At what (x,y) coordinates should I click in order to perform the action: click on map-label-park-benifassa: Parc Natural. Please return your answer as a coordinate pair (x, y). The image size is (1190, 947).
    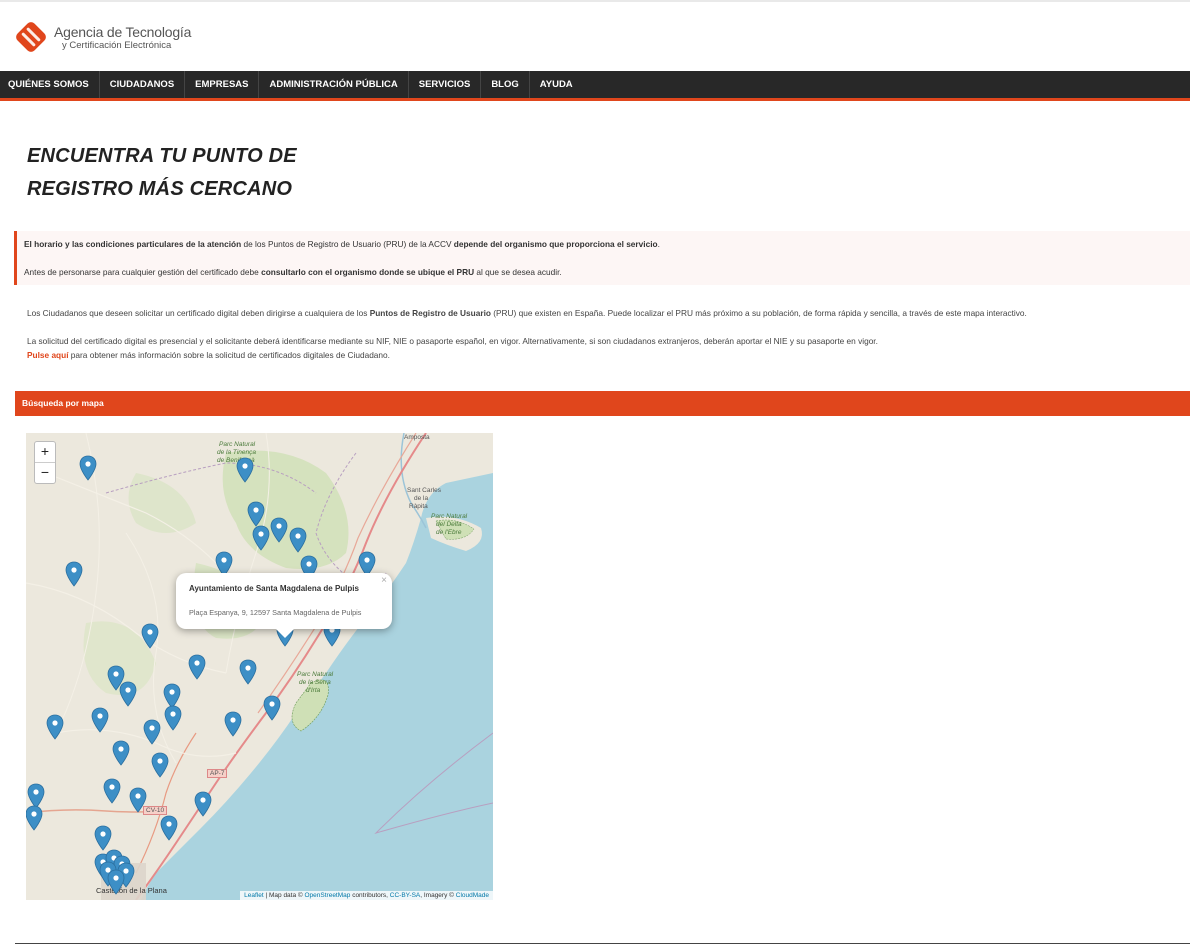
    Looking at the image, I should click on (237, 444).